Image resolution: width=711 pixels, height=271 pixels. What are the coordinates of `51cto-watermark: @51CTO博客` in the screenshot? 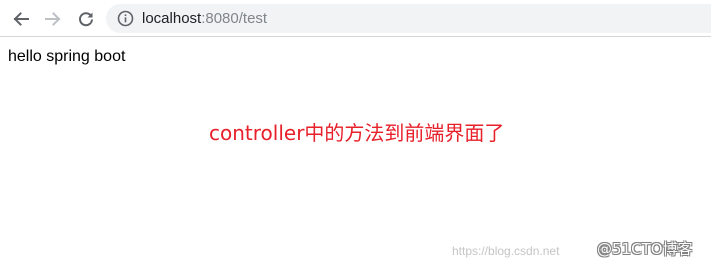 It's located at (645, 249).